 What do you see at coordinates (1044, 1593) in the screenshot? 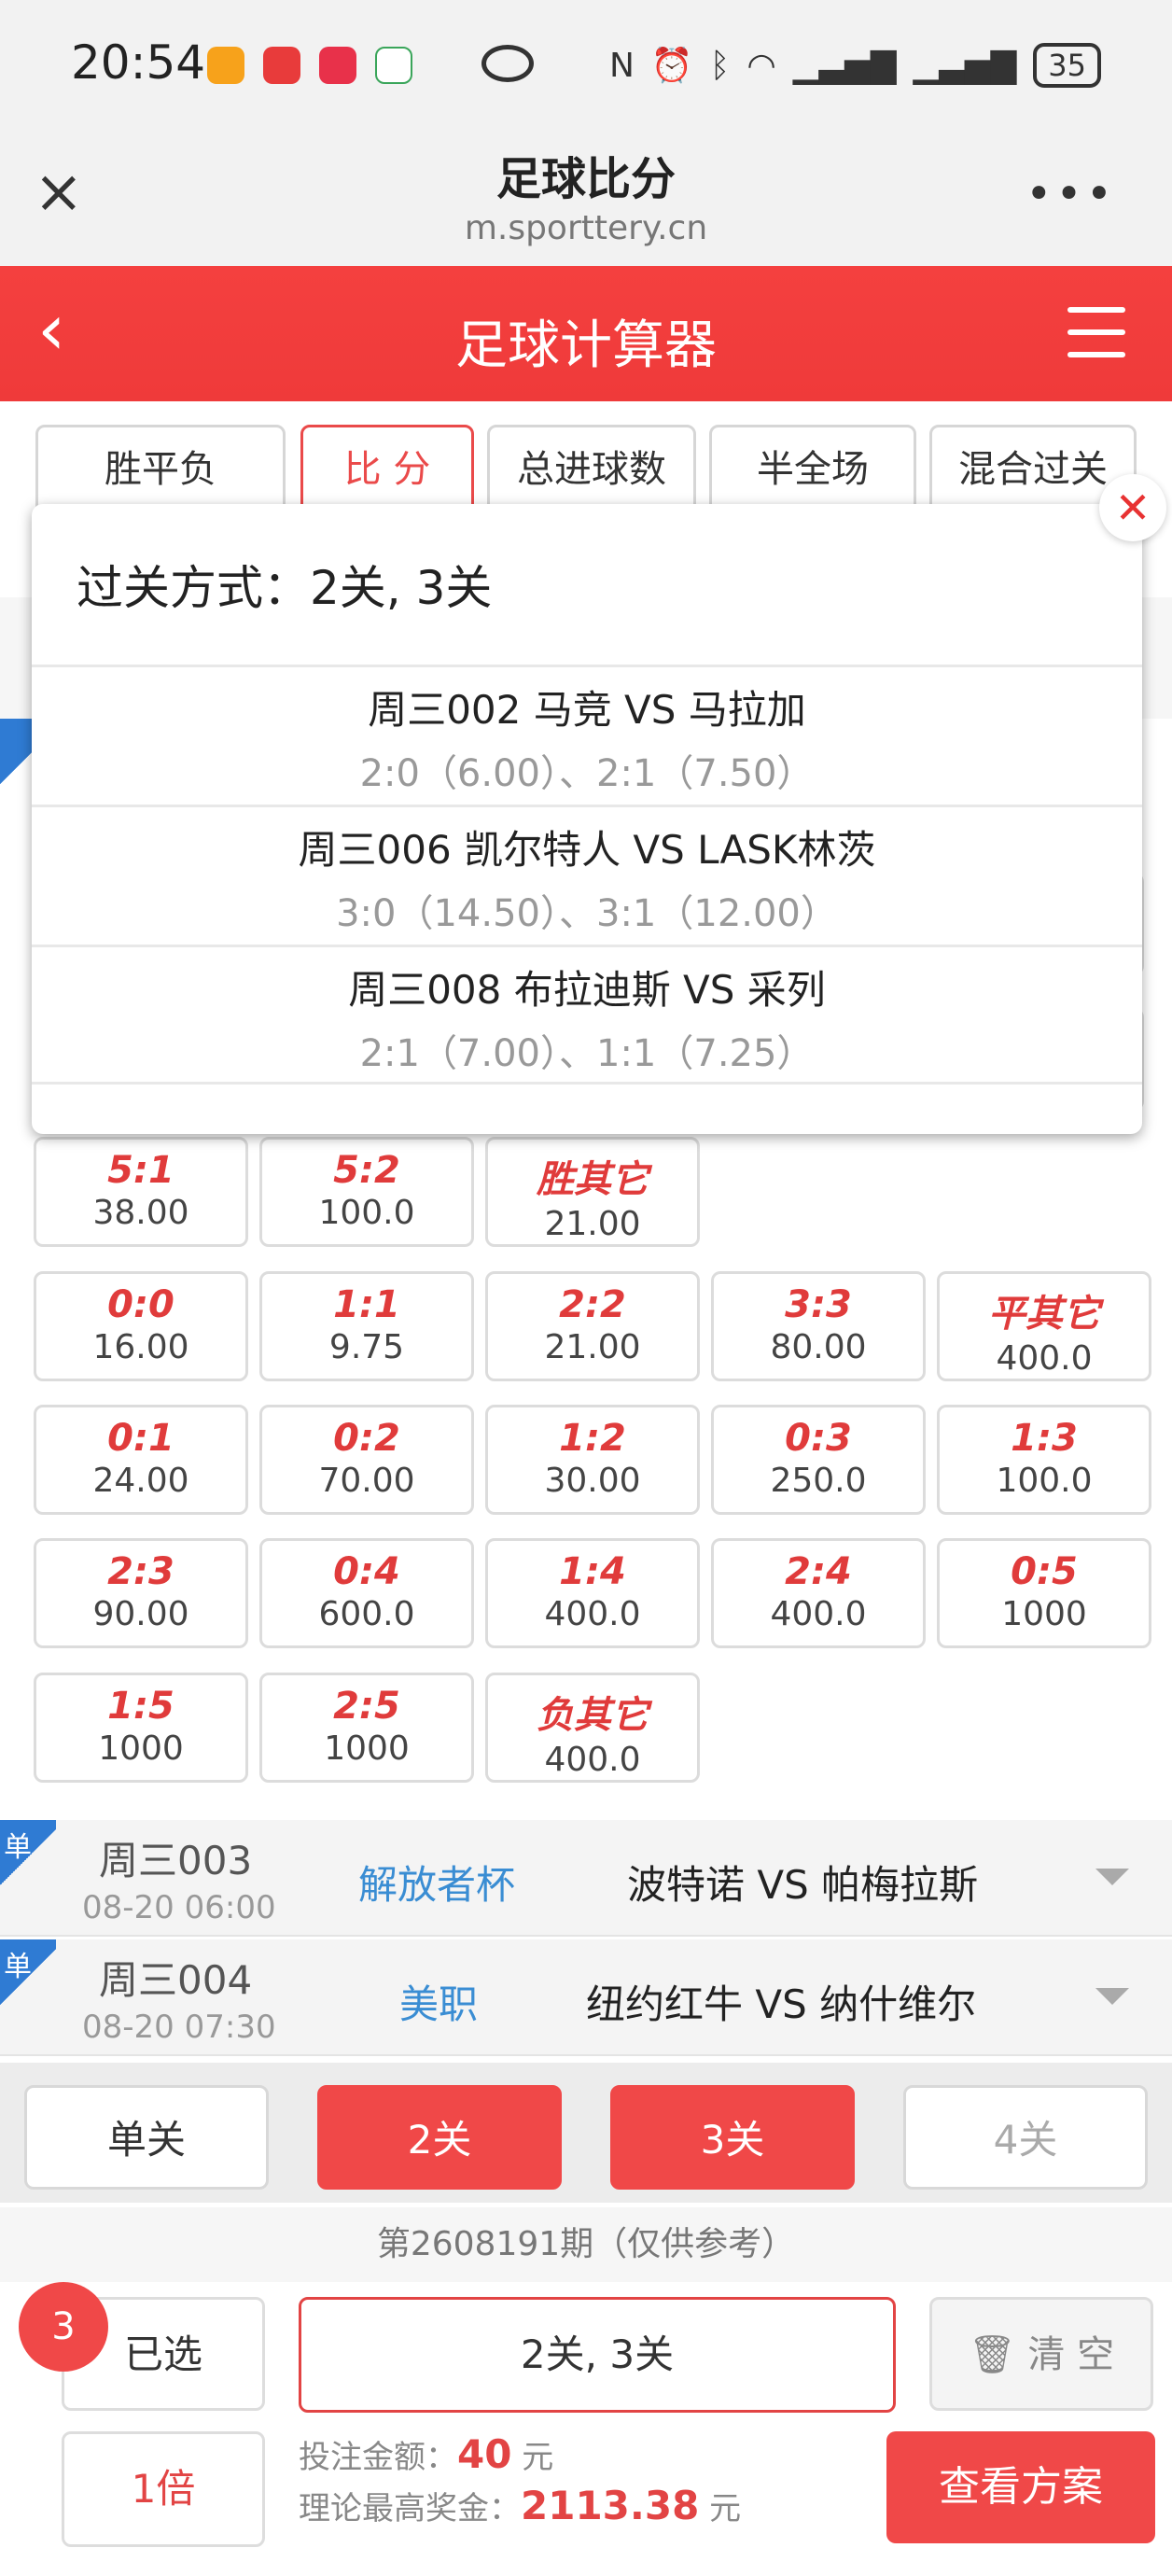
I see `odds-cell: 0:5 1000` at bounding box center [1044, 1593].